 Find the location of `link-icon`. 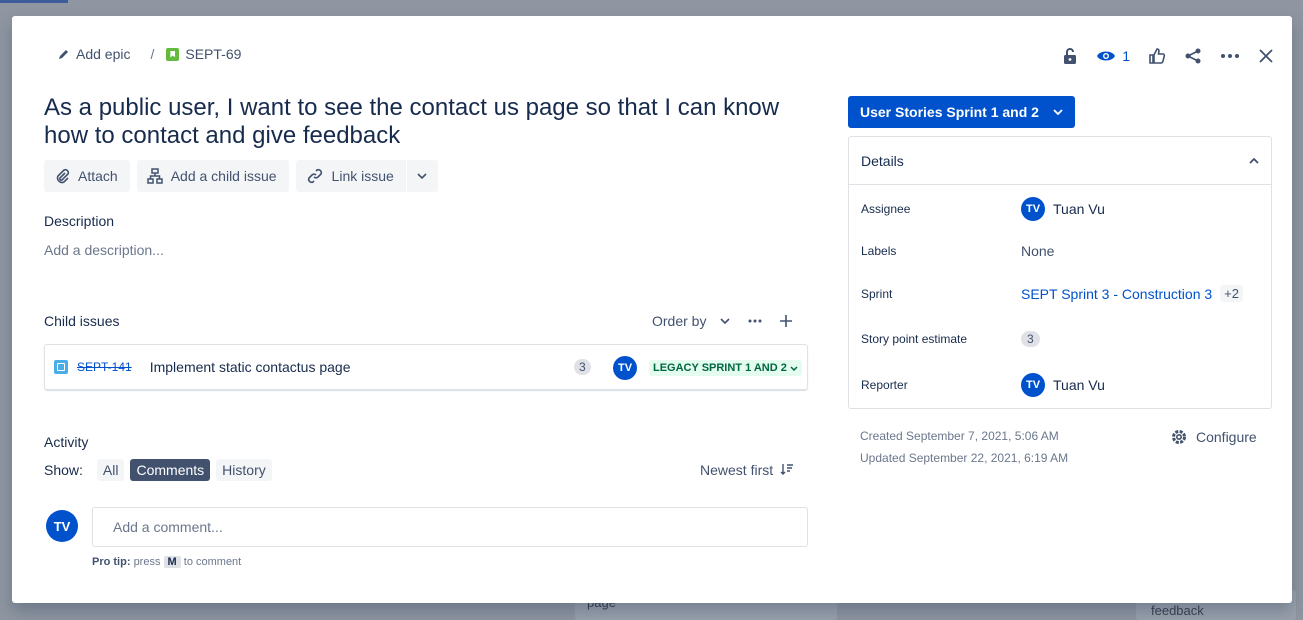

link-icon is located at coordinates (314, 176).